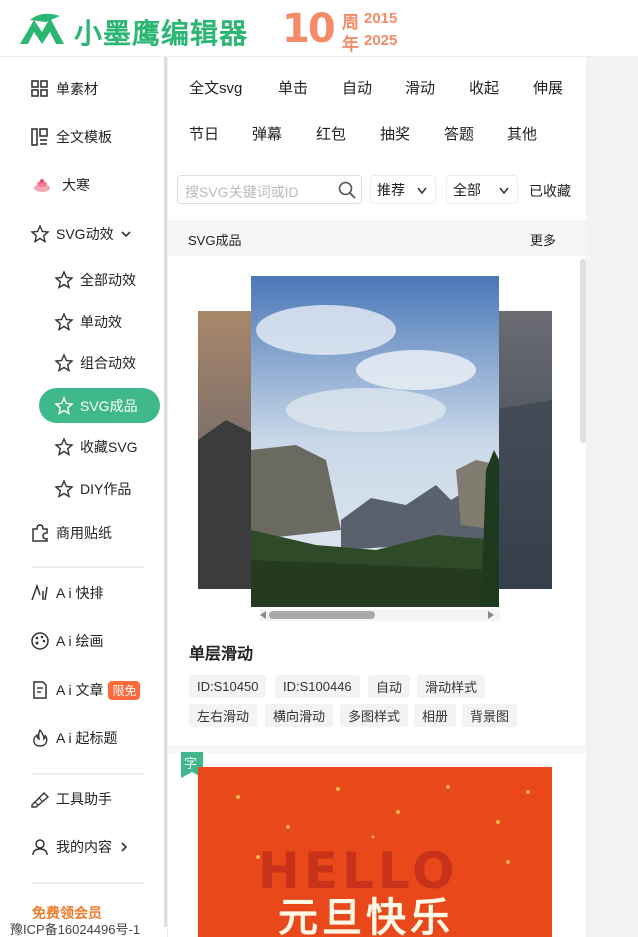 This screenshot has width=638, height=937. What do you see at coordinates (84, 799) in the screenshot?
I see `sidebar-item-label: 工具助手` at bounding box center [84, 799].